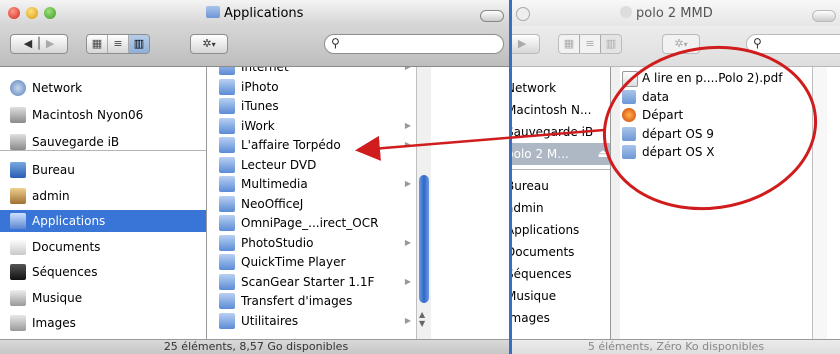  Describe the element at coordinates (424, 239) in the screenshot. I see `scroll-thumb` at that location.